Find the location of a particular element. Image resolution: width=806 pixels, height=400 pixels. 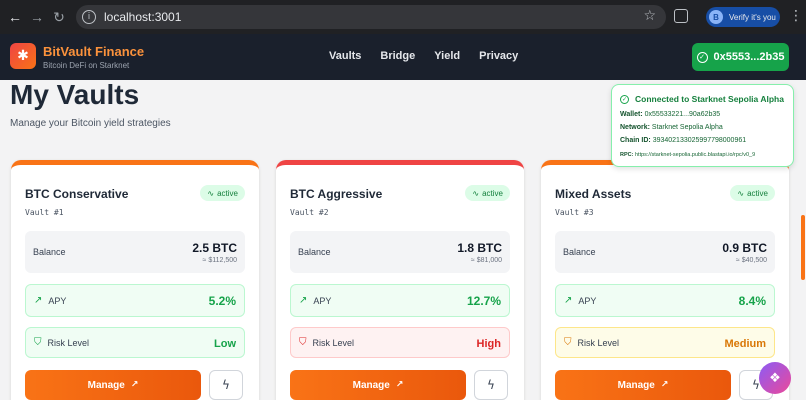

popover-wallet-label: Wallet: is located at coordinates (631, 114).